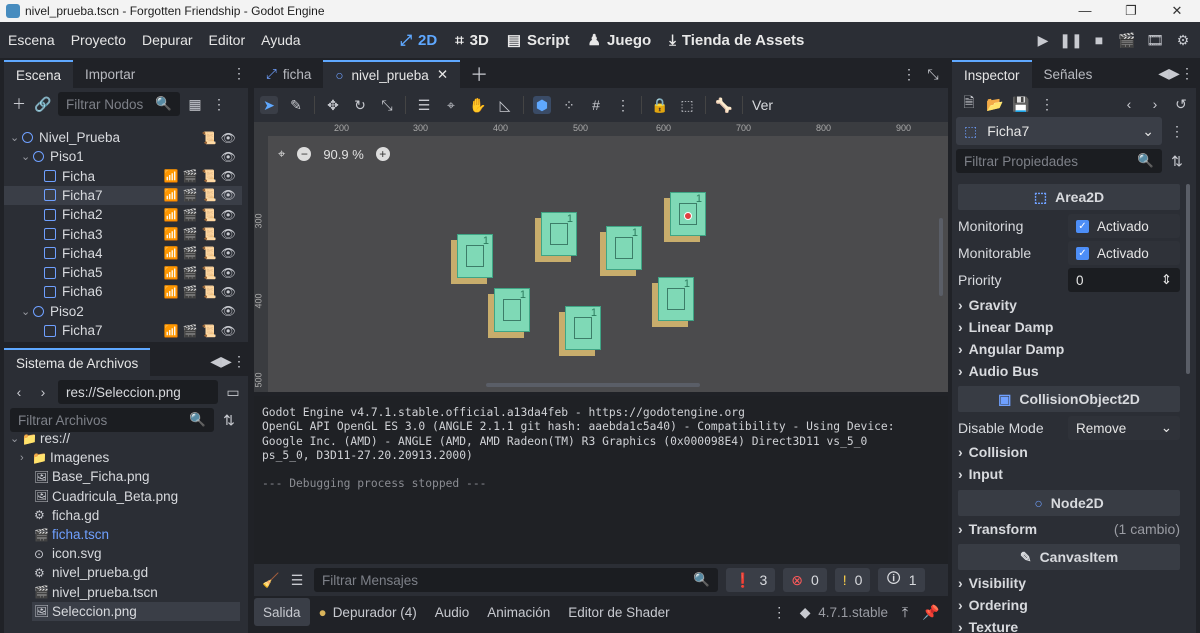  What do you see at coordinates (122, 572) in the screenshot?
I see `file-item: ⚙ nivel_prueba.gd` at bounding box center [122, 572].